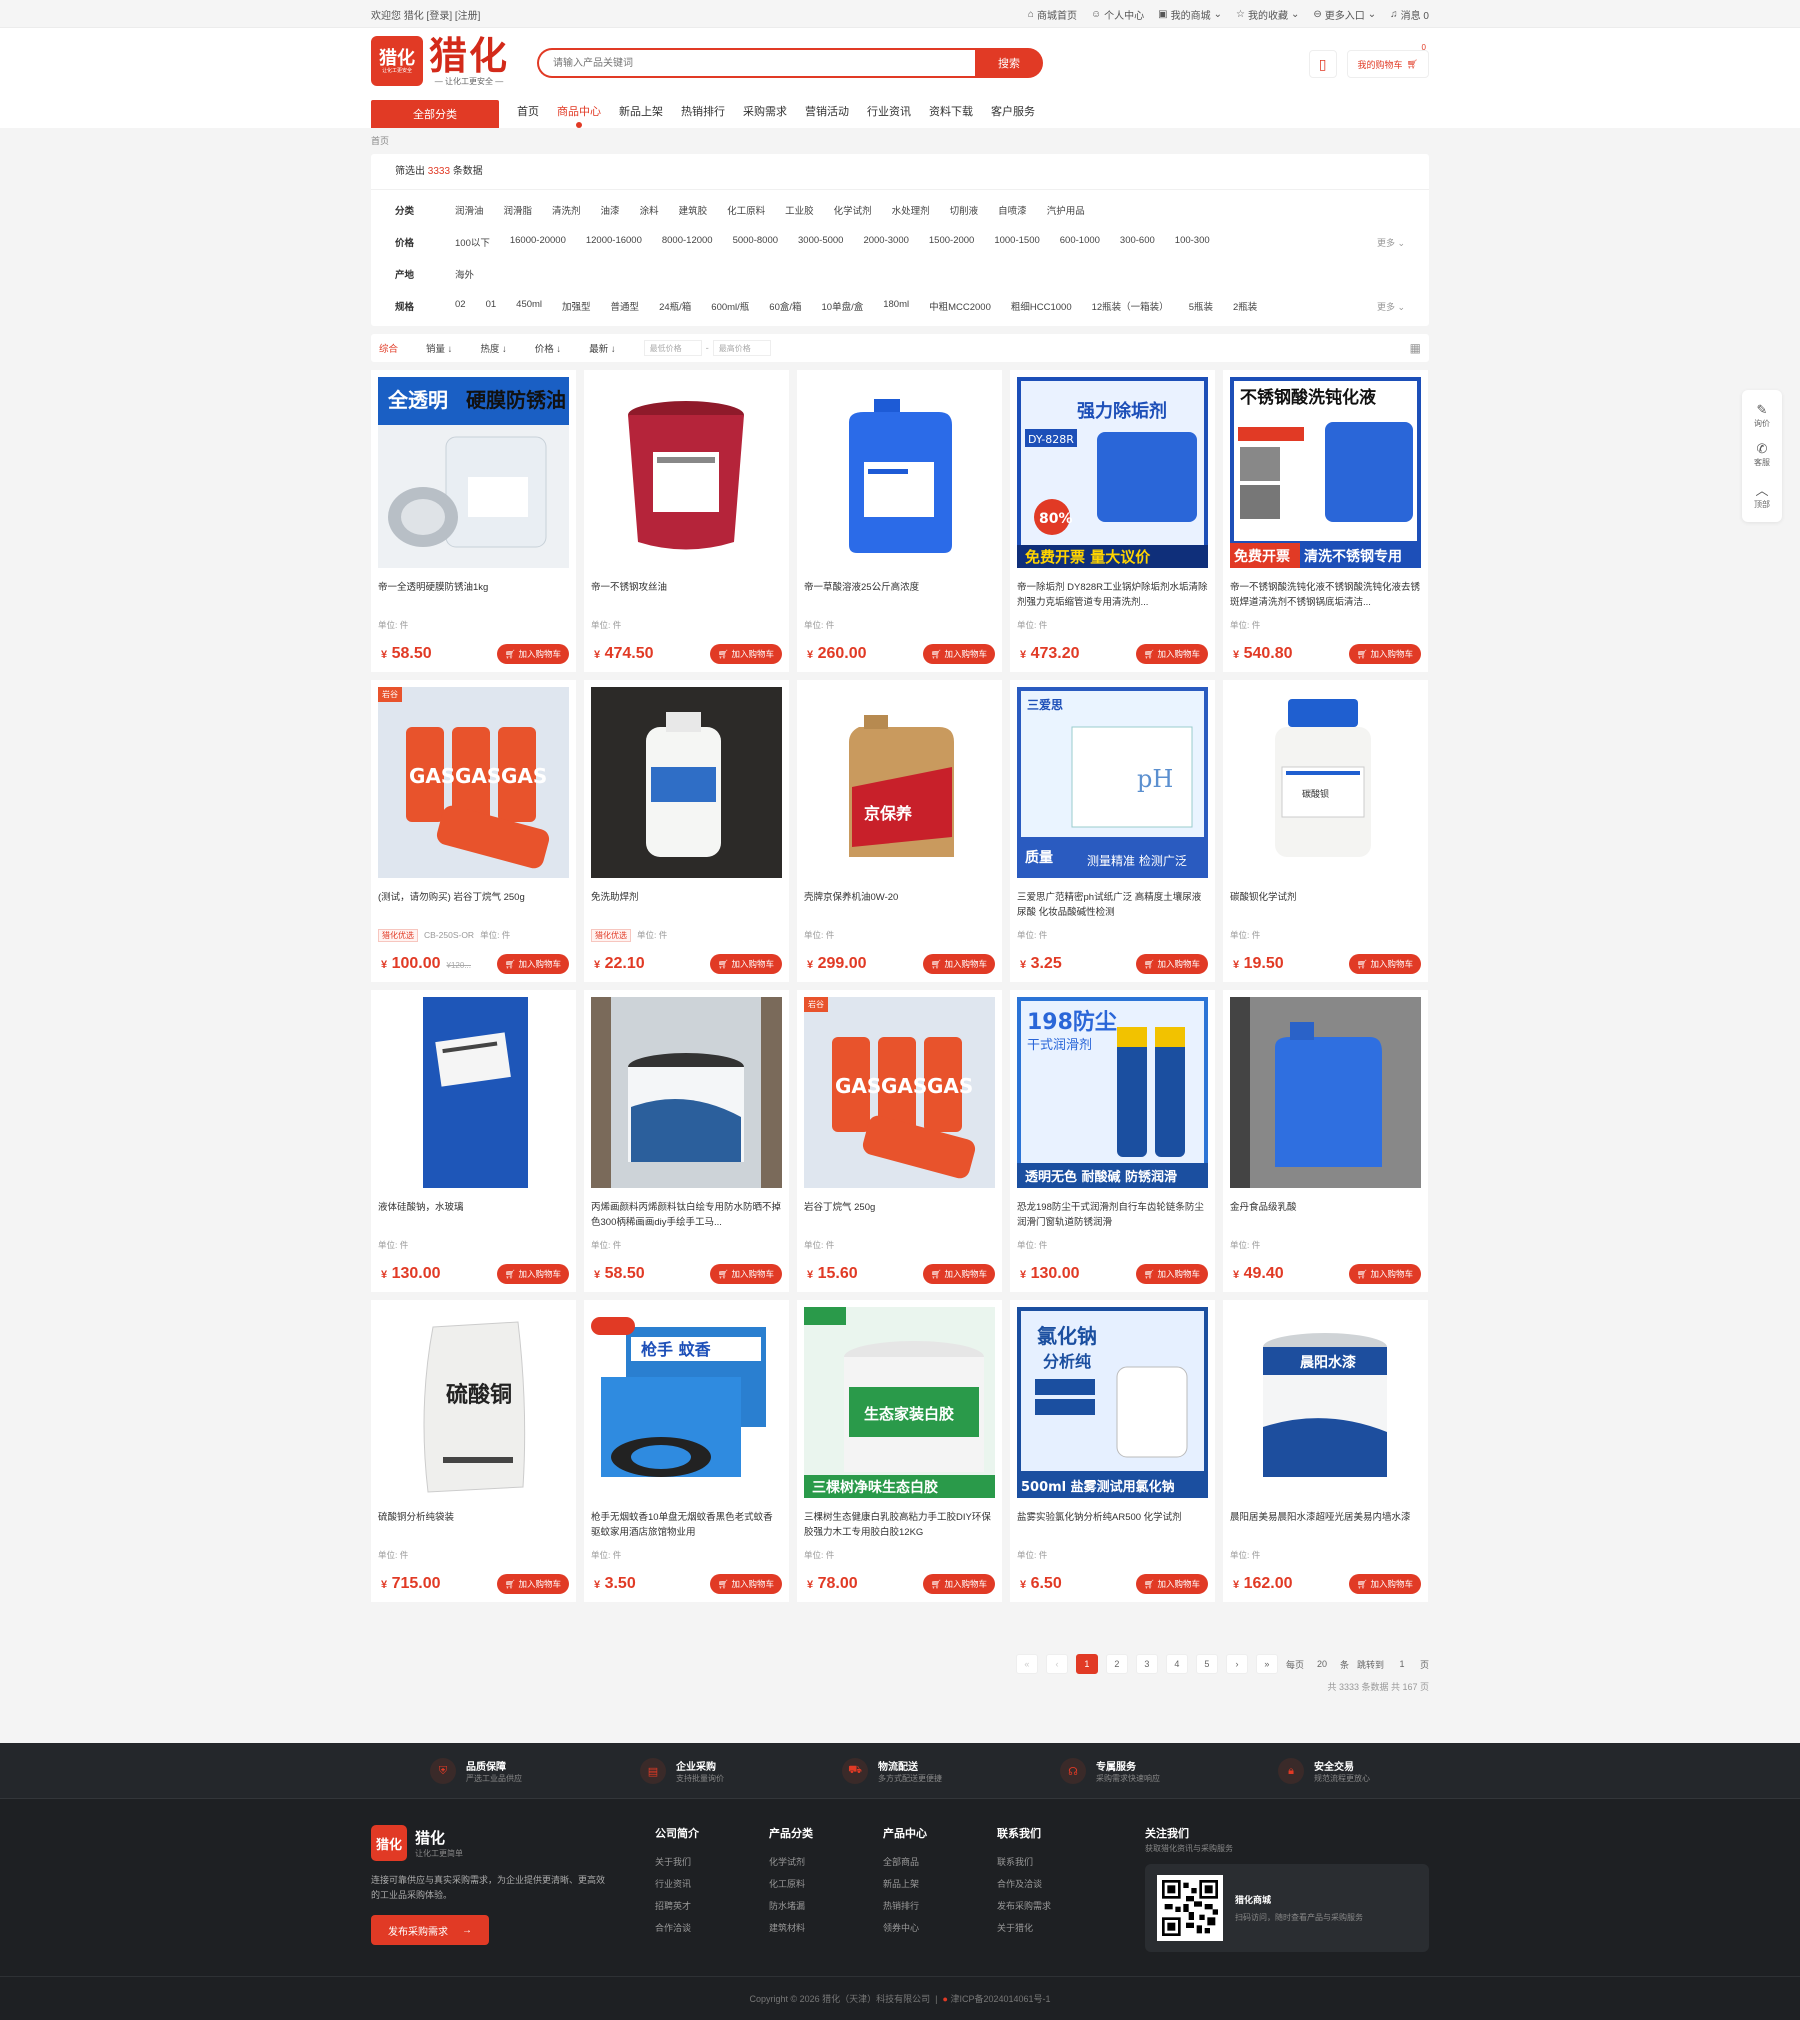 Image resolution: width=1800 pixels, height=2020 pixels. What do you see at coordinates (1325, 1141) in the screenshot?
I see `product-card: 金丹食品级乳酸 单位: 件 ¥ 49.40 🛒︎ 加入购物车` at bounding box center [1325, 1141].